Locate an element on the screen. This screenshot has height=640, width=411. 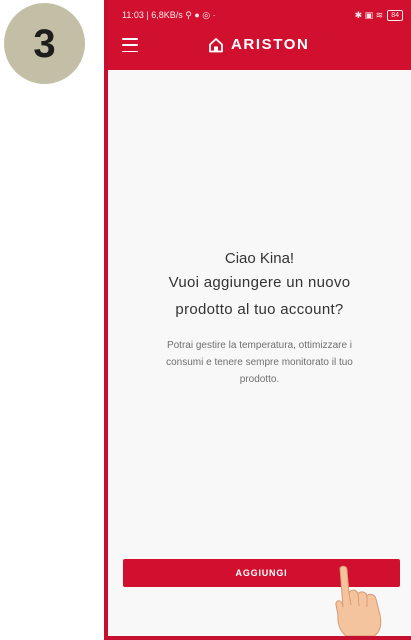
status-left-icons: ⚲ ● ◎ · is located at coordinates (200, 15).